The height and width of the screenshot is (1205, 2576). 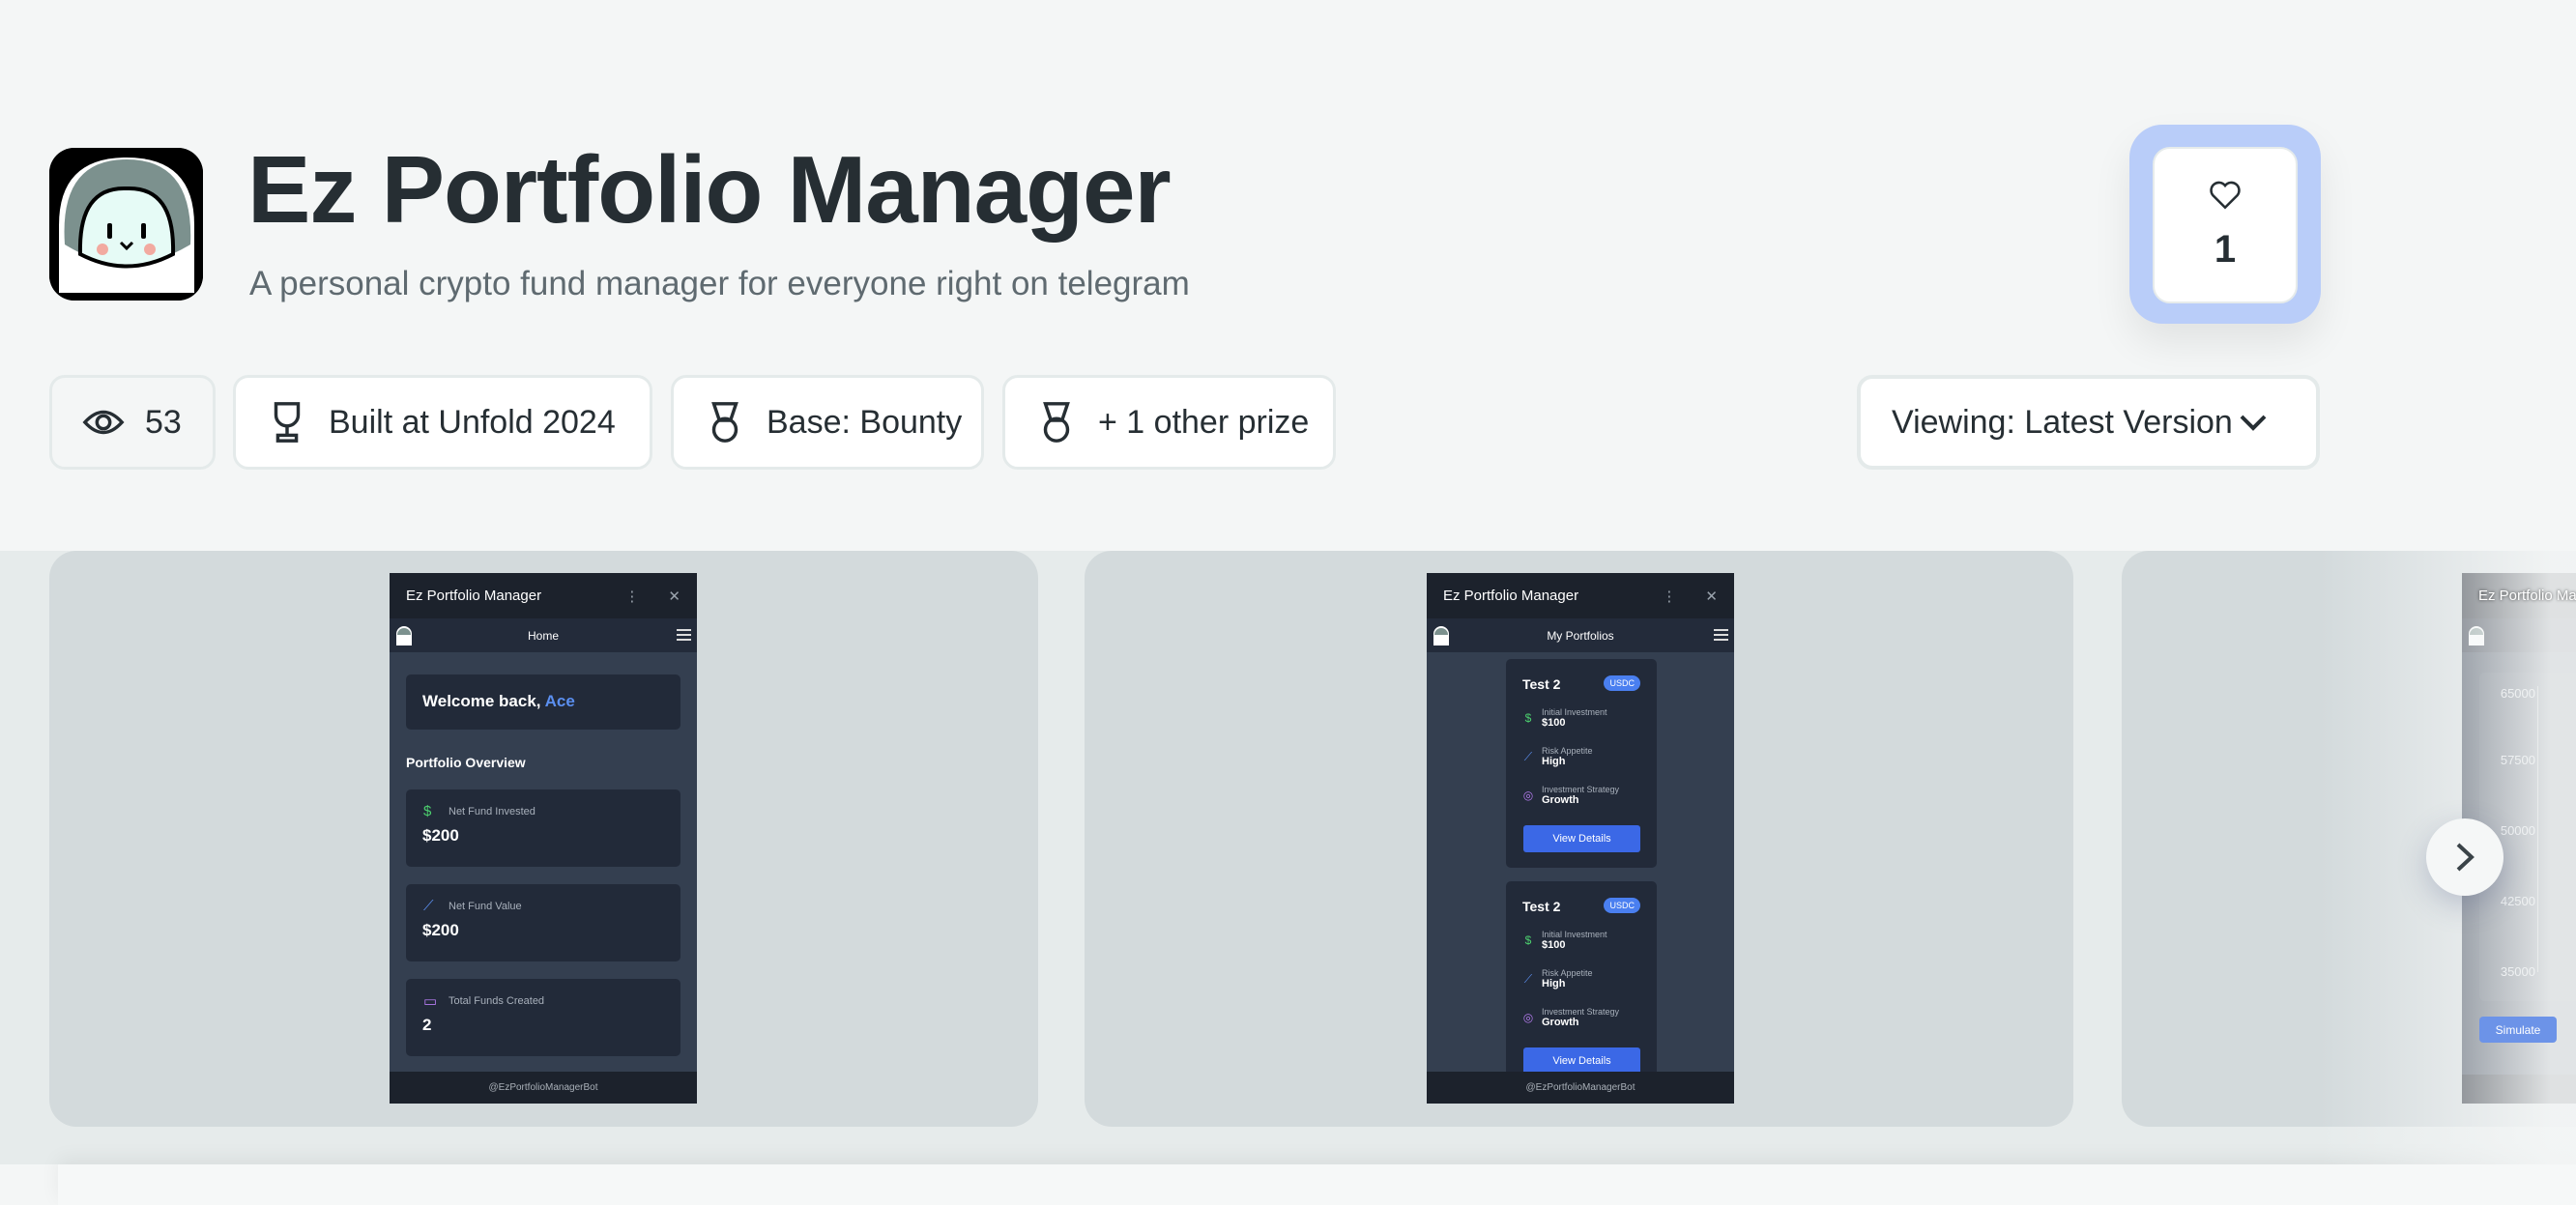 I want to click on wallet-icon: ▭, so click(x=430, y=1002).